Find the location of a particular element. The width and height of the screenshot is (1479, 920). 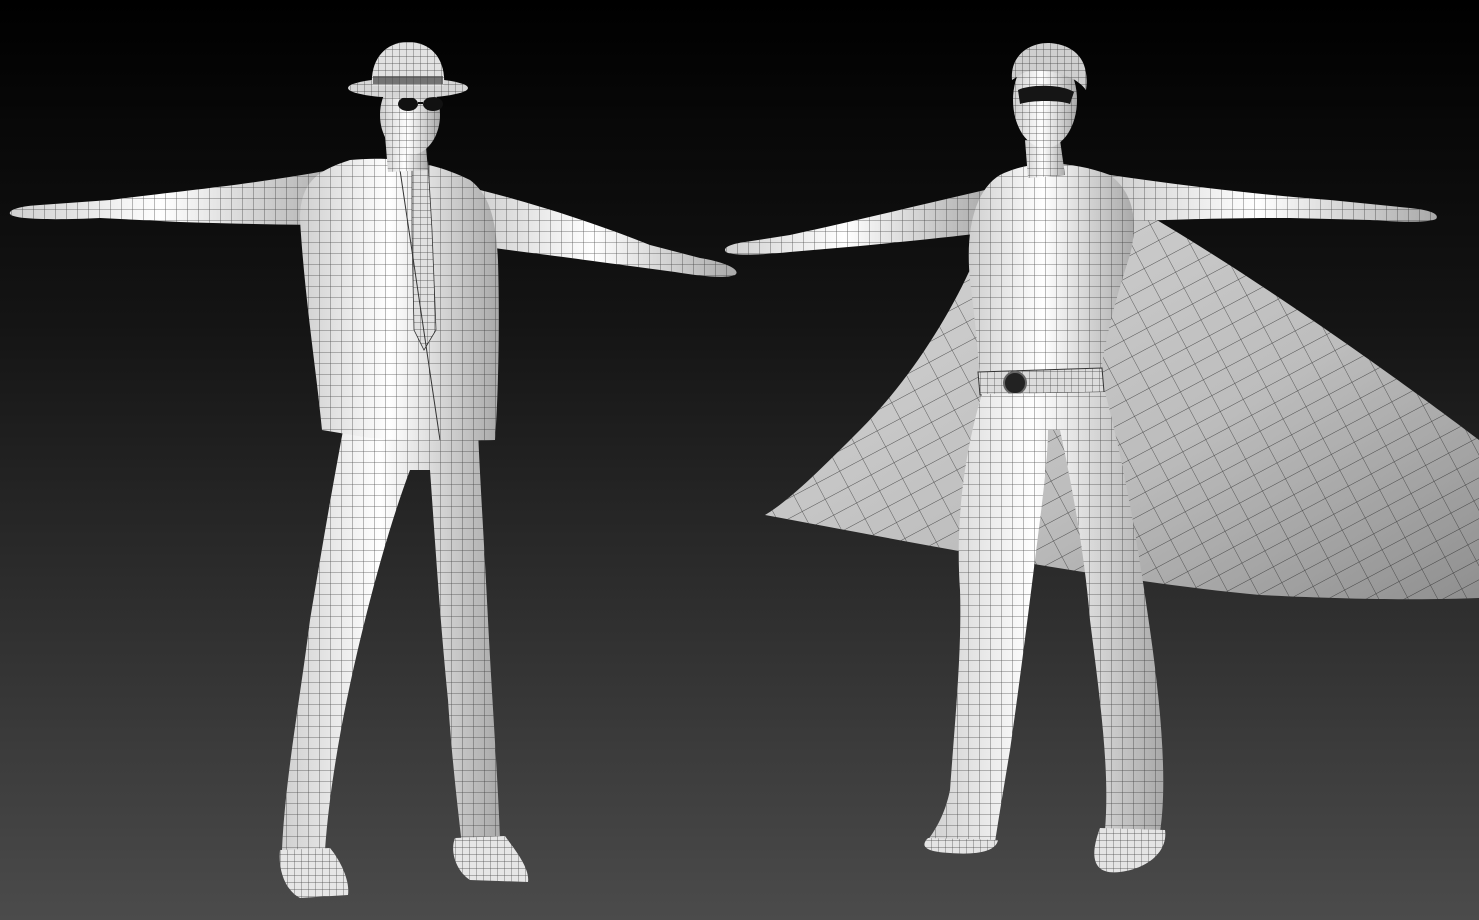

suit-jacket is located at coordinates (399, 300).